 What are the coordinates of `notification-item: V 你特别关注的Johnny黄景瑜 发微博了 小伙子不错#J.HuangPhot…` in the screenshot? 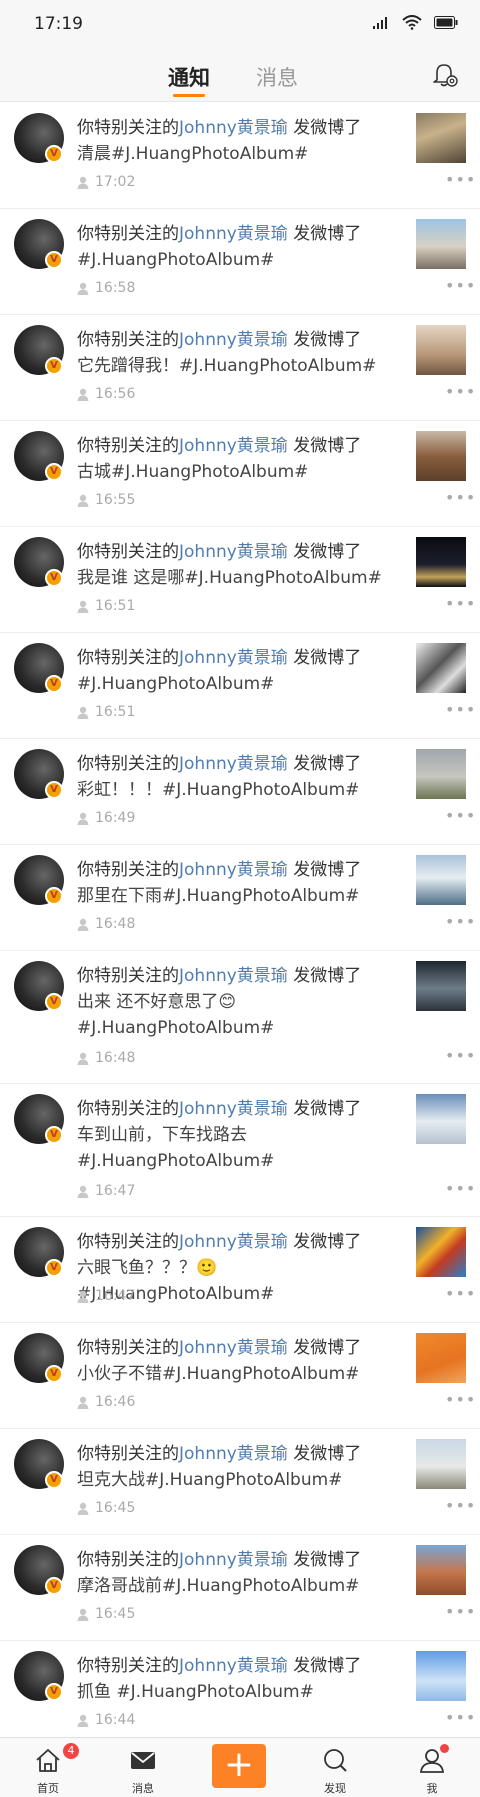 It's located at (240, 1376).